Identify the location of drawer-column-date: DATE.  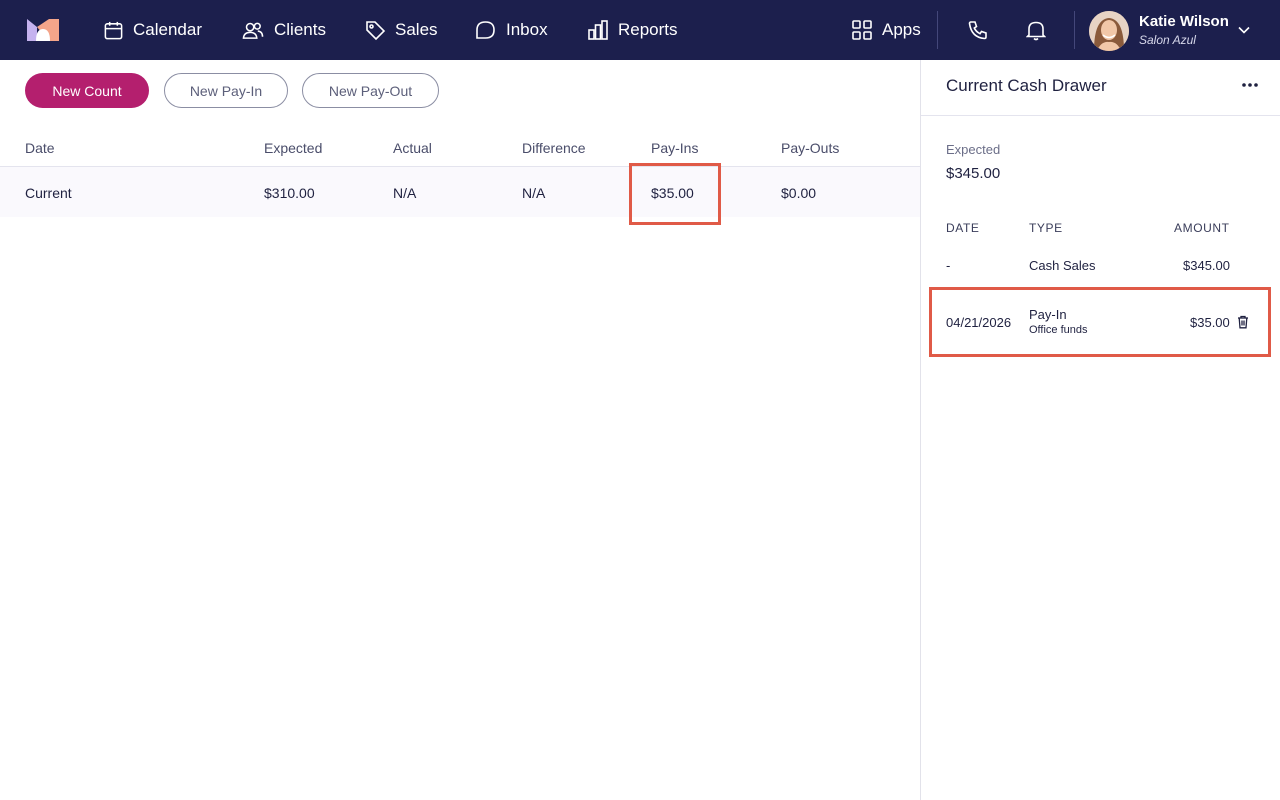
(963, 228).